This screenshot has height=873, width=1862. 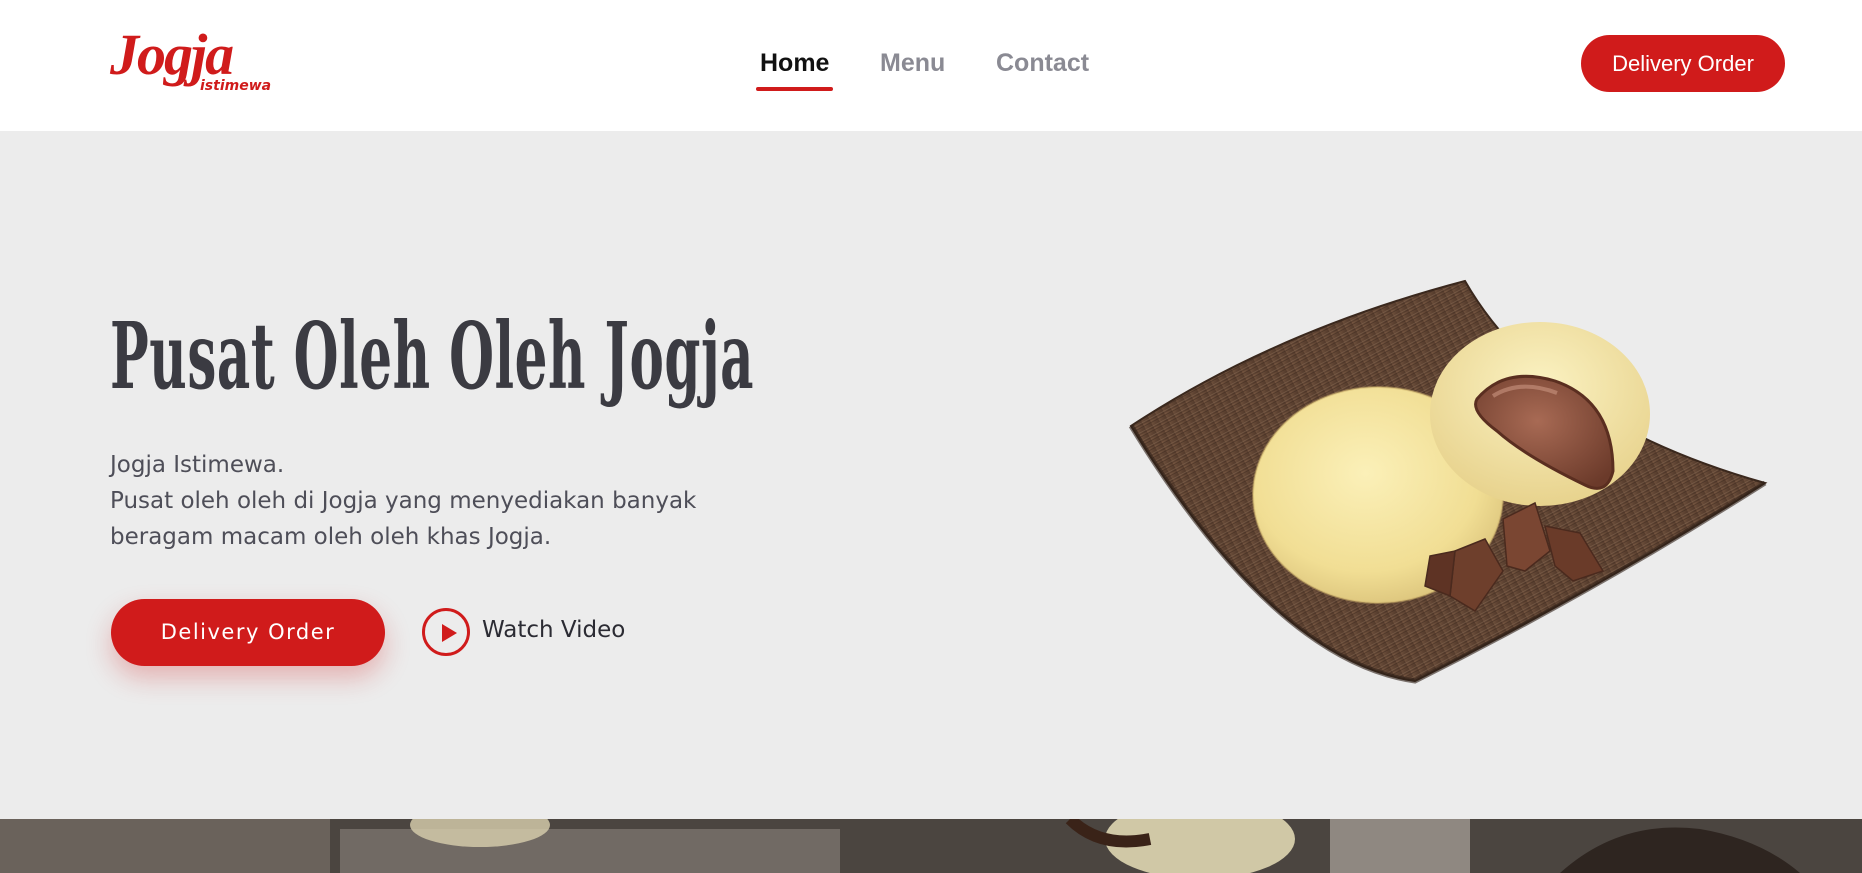 I want to click on nav-item-menu: Menu, so click(x=912, y=66).